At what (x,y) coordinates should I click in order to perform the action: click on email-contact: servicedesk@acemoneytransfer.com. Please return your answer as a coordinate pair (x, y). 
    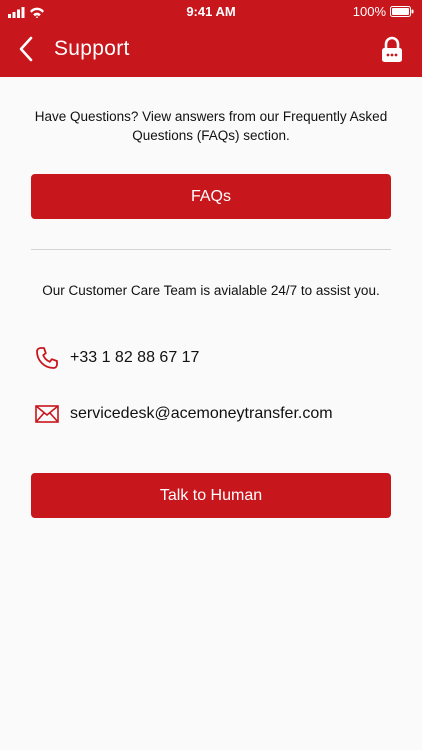
    Looking at the image, I should click on (183, 414).